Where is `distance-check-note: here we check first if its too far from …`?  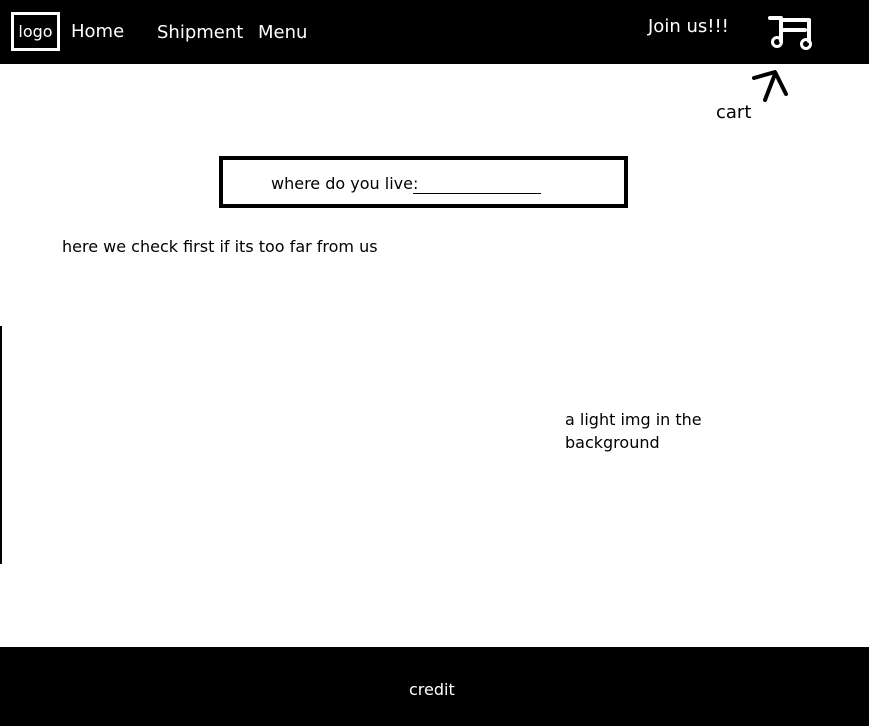 distance-check-note: here we check first if its too far from … is located at coordinates (220, 246).